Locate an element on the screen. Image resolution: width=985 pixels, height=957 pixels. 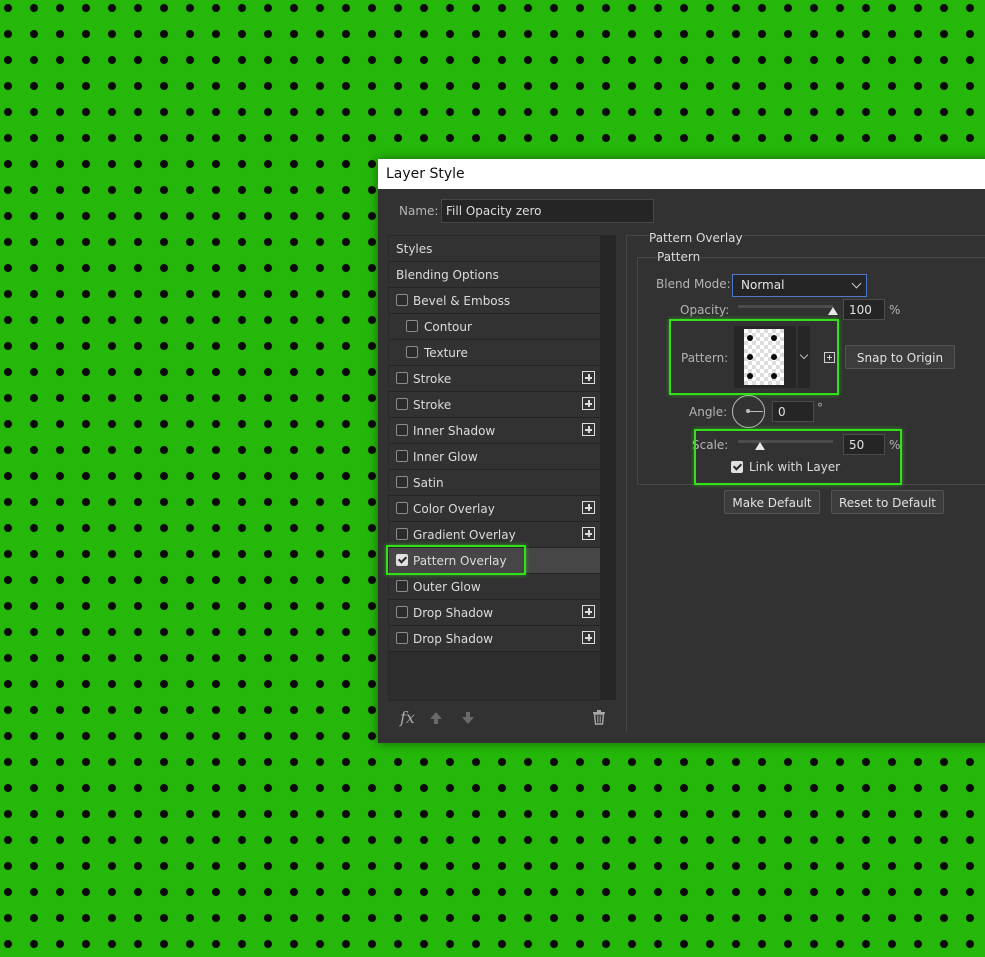
blend-mode-select: Normal is located at coordinates (799, 285).